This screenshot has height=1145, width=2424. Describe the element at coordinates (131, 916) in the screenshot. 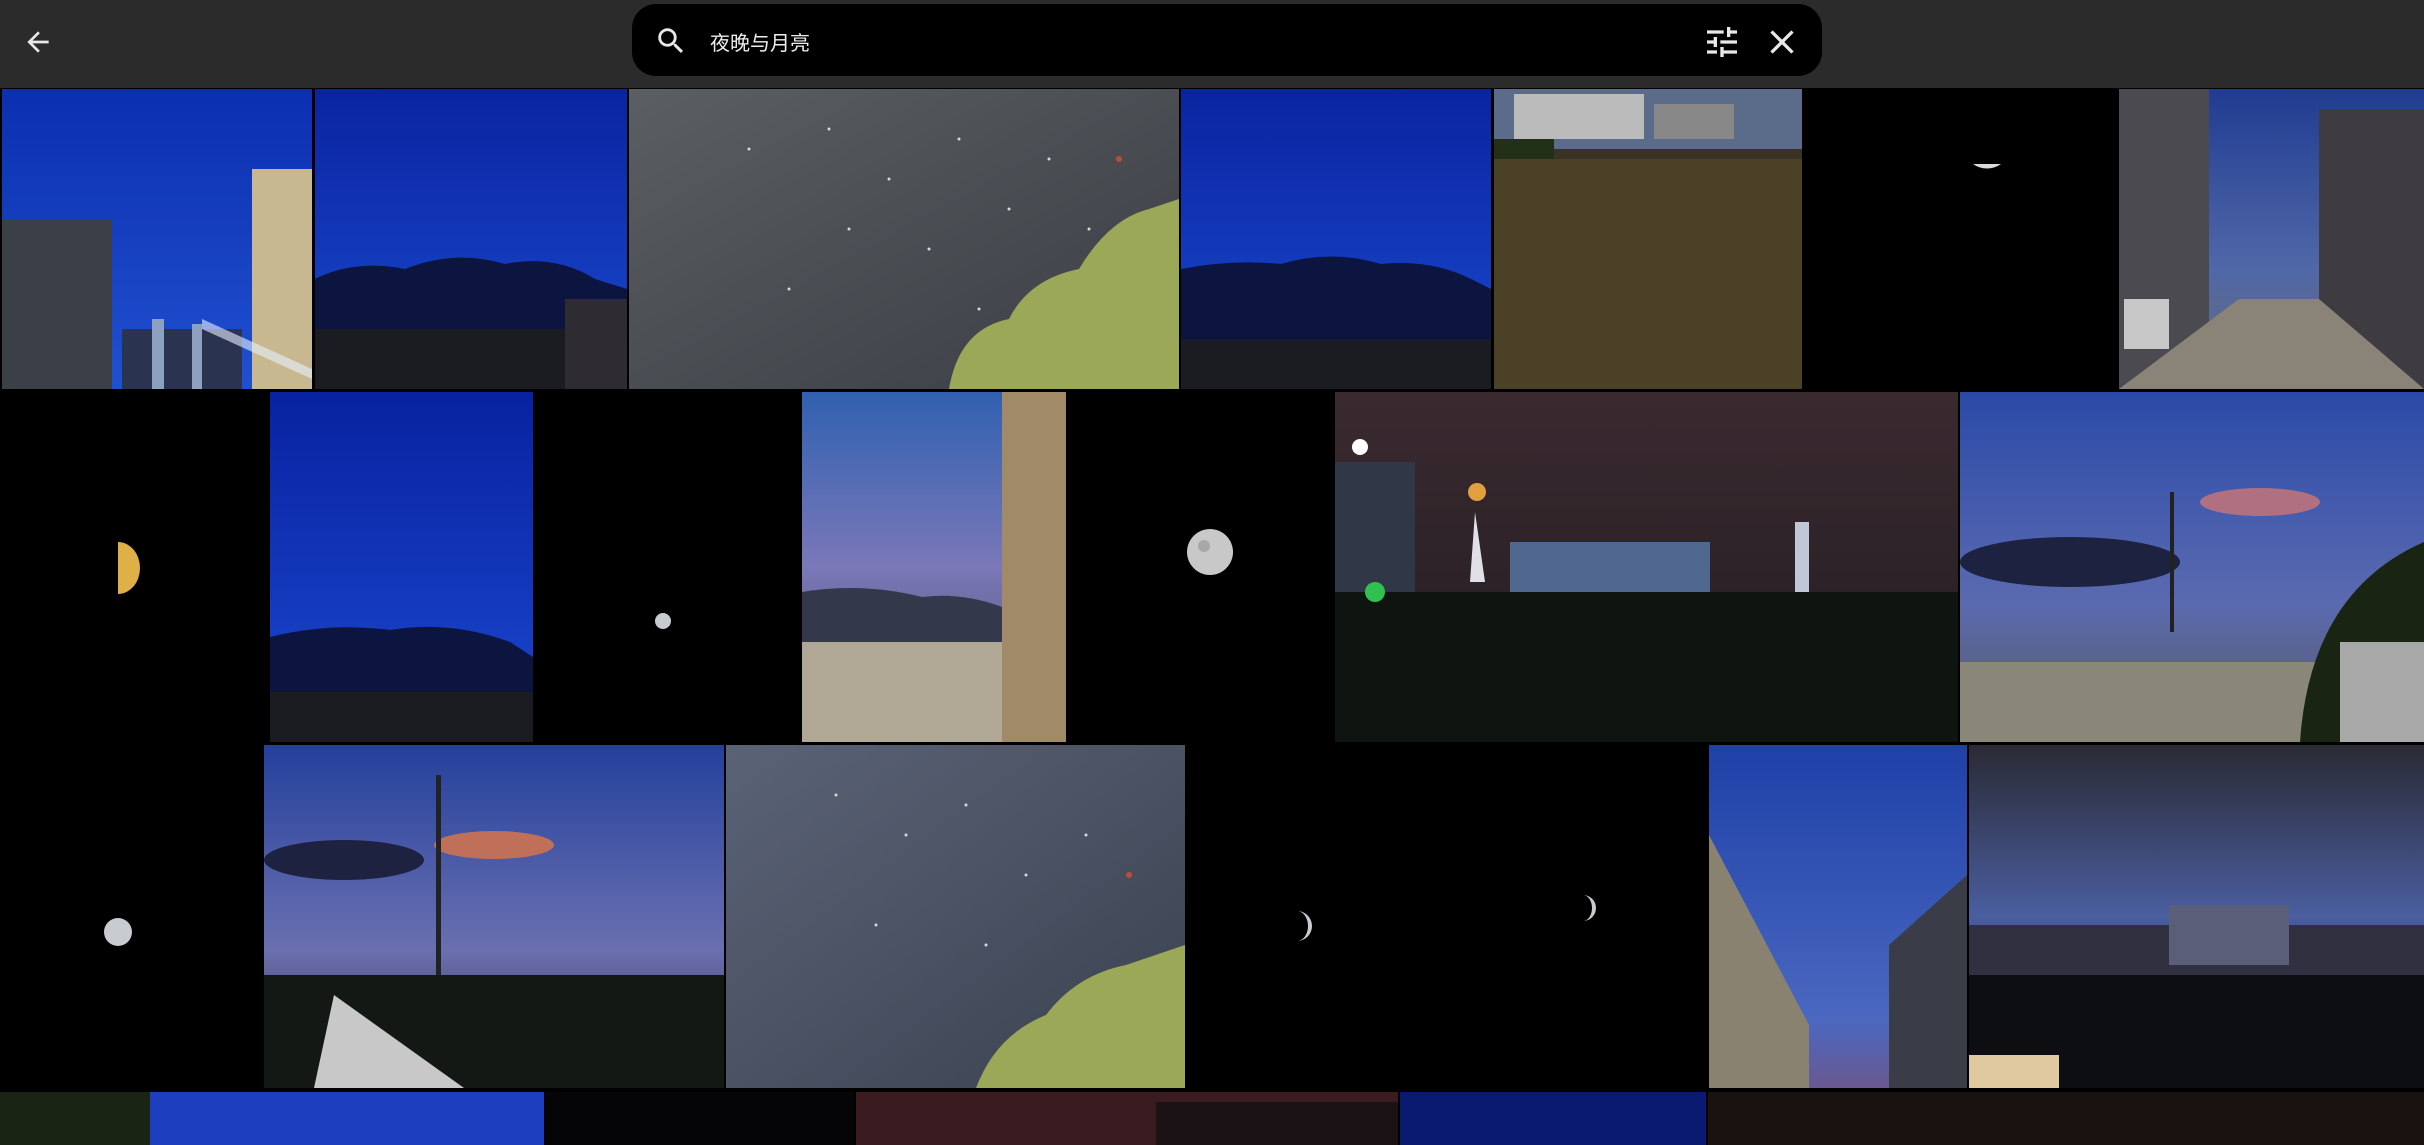

I see `photo-small-moon` at that location.